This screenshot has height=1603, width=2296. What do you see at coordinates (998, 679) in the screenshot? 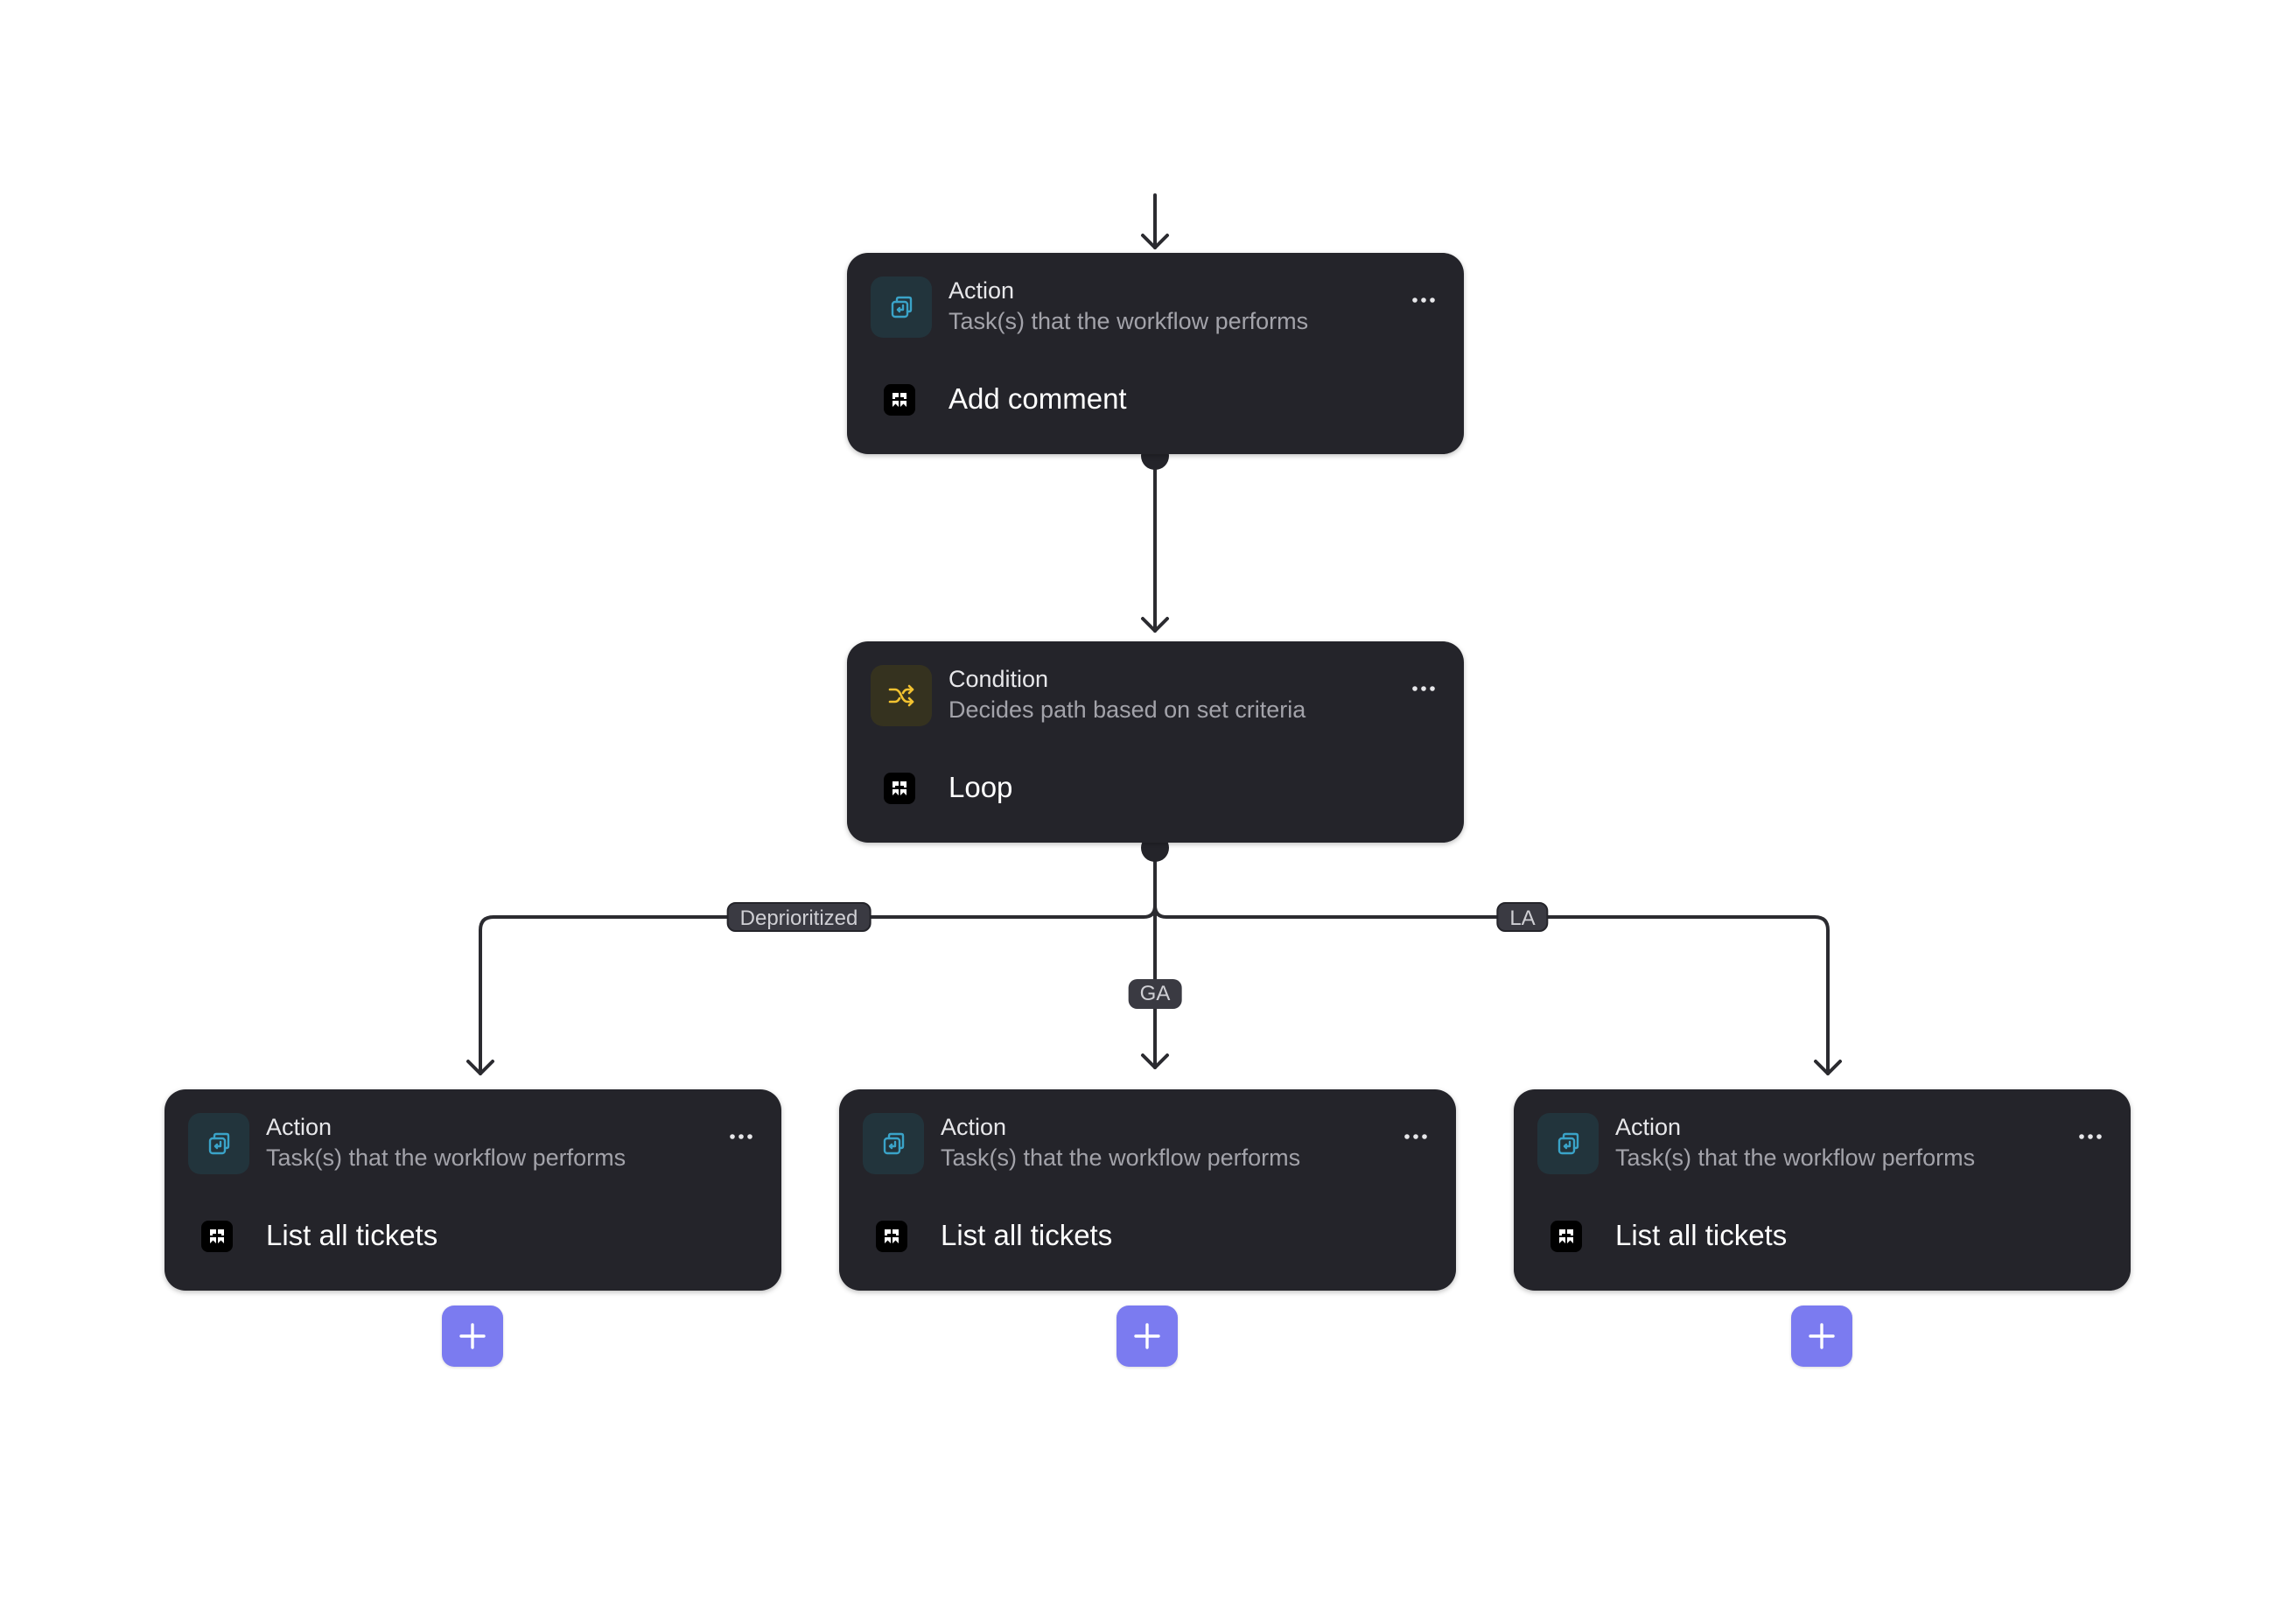
I see `node-type-label: Condition` at bounding box center [998, 679].